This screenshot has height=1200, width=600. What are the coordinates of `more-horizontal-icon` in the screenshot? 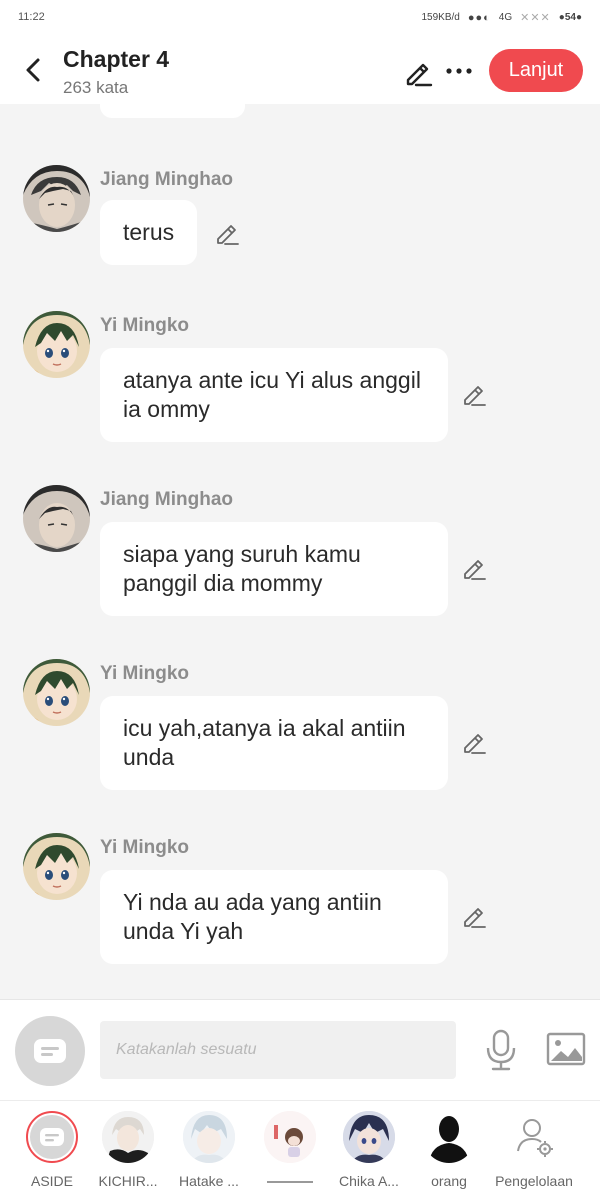 It's located at (459, 71).